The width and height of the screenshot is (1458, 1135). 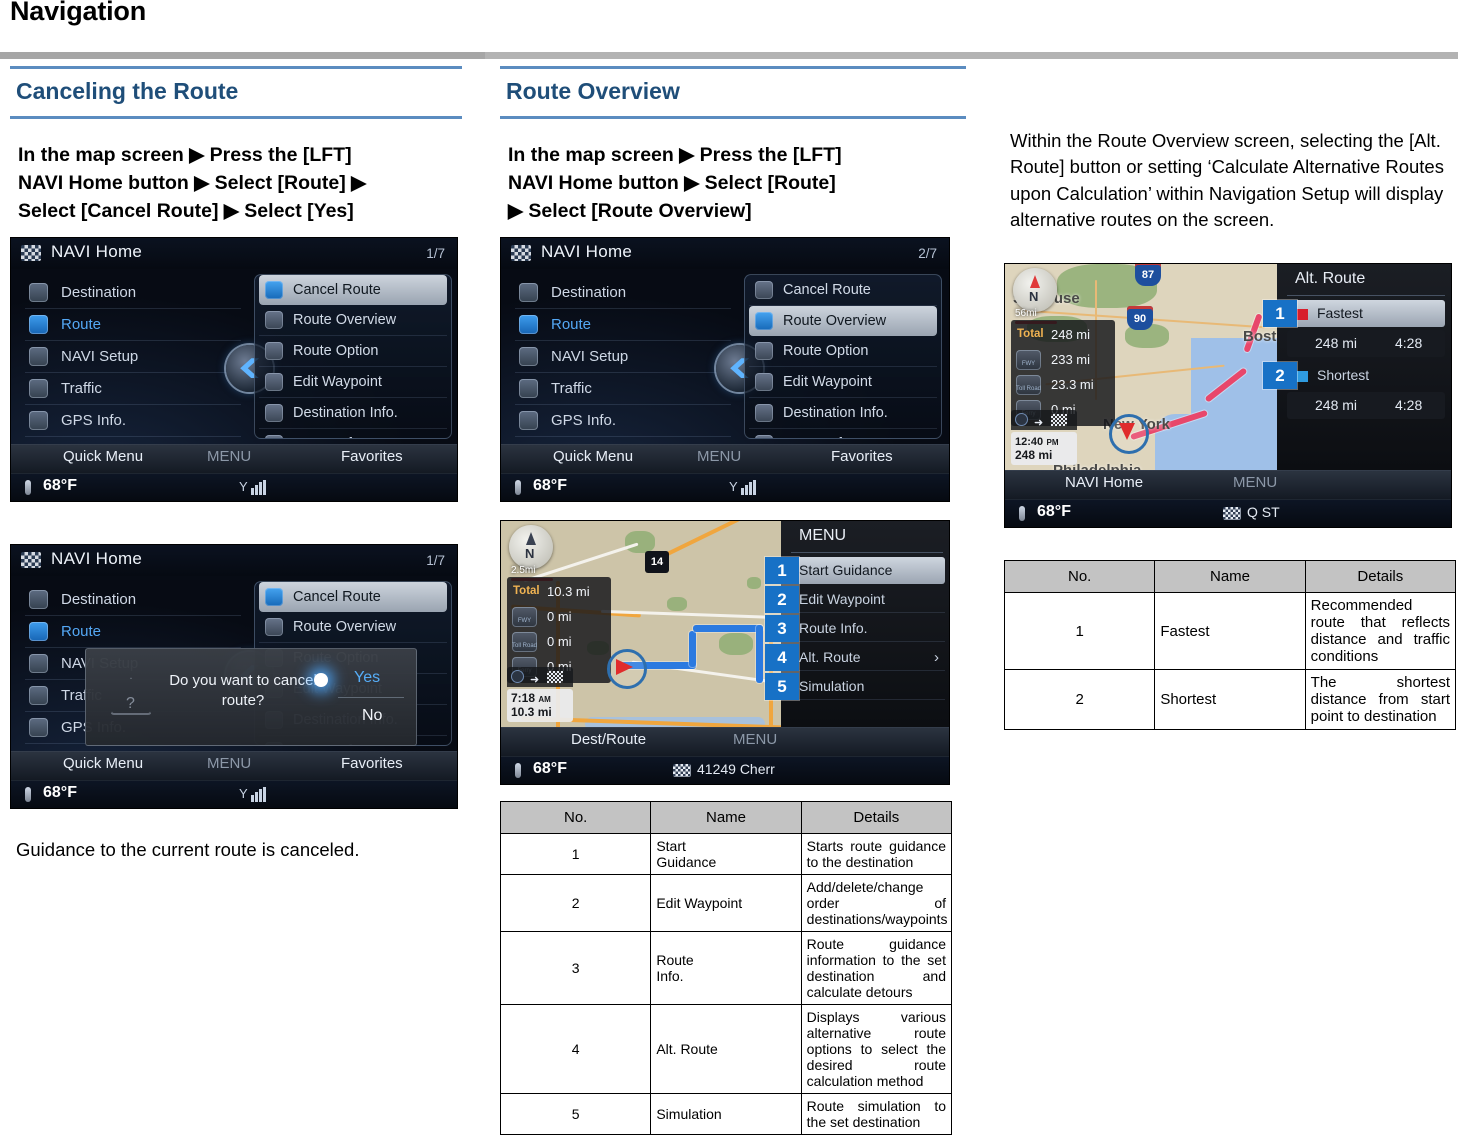 I want to click on cell-details: Route simulation to the set destination, so click(x=876, y=1114).